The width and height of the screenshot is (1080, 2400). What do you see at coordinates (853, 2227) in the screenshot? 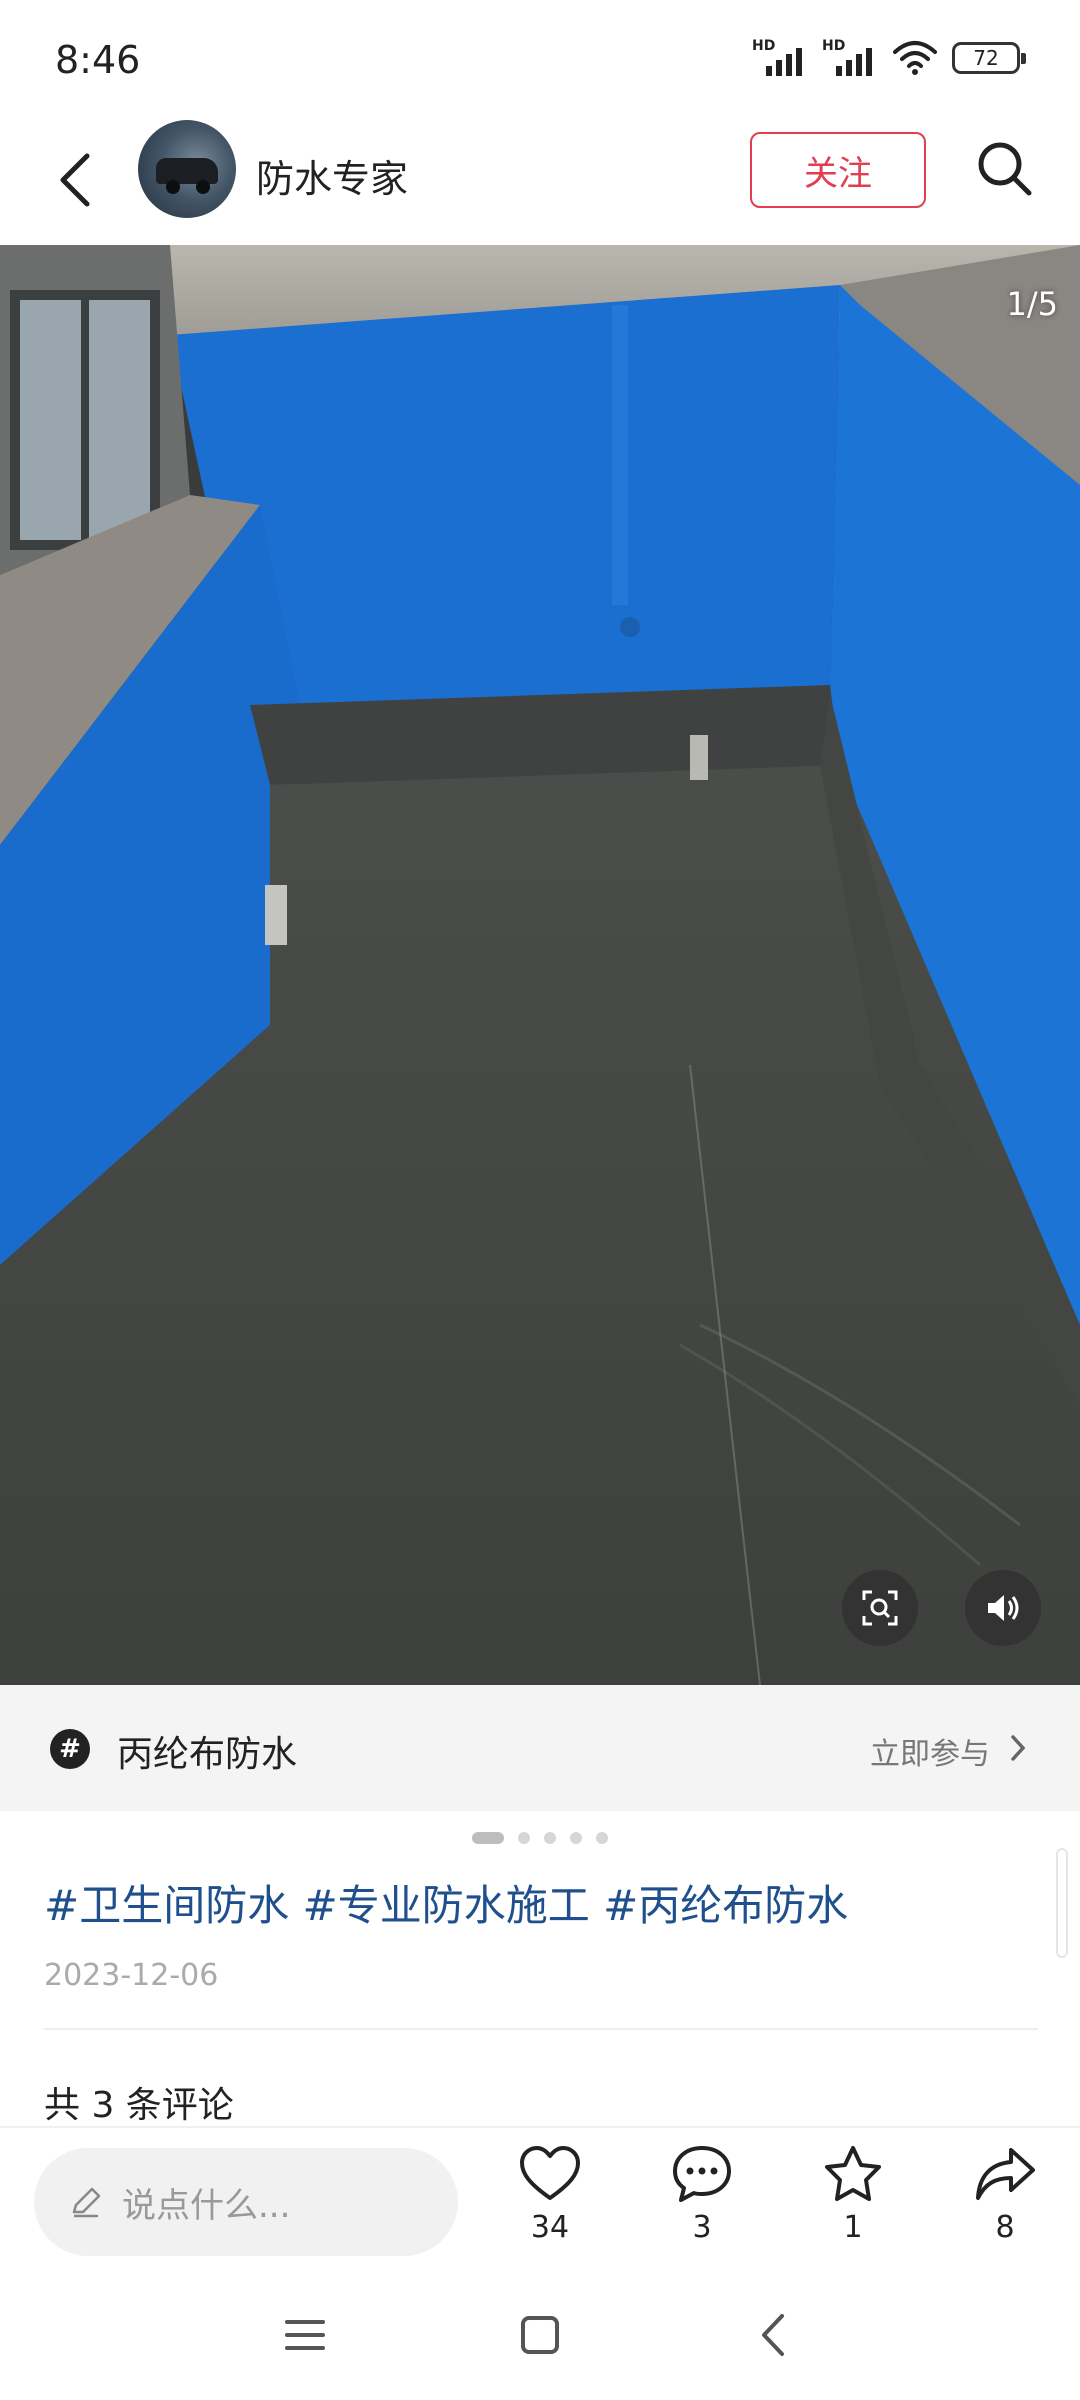
I see `favorite-count: 1` at bounding box center [853, 2227].